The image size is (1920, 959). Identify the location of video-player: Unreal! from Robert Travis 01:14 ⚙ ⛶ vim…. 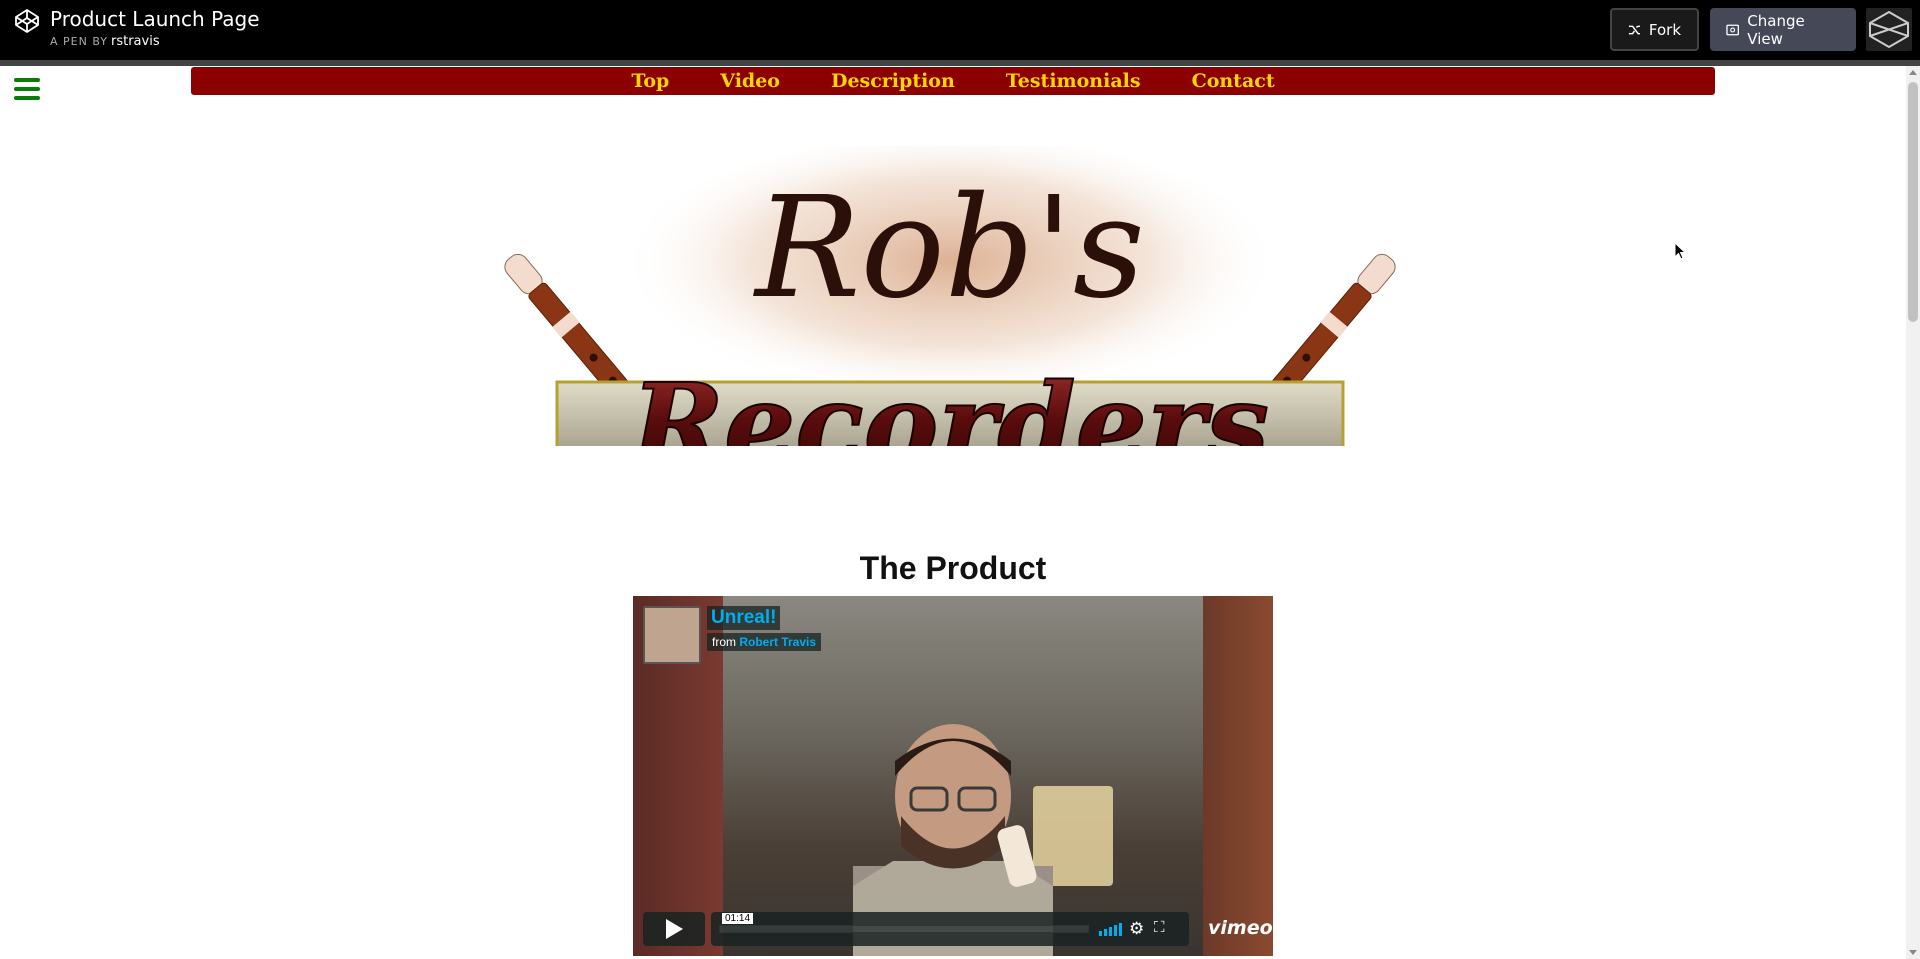
(953, 776).